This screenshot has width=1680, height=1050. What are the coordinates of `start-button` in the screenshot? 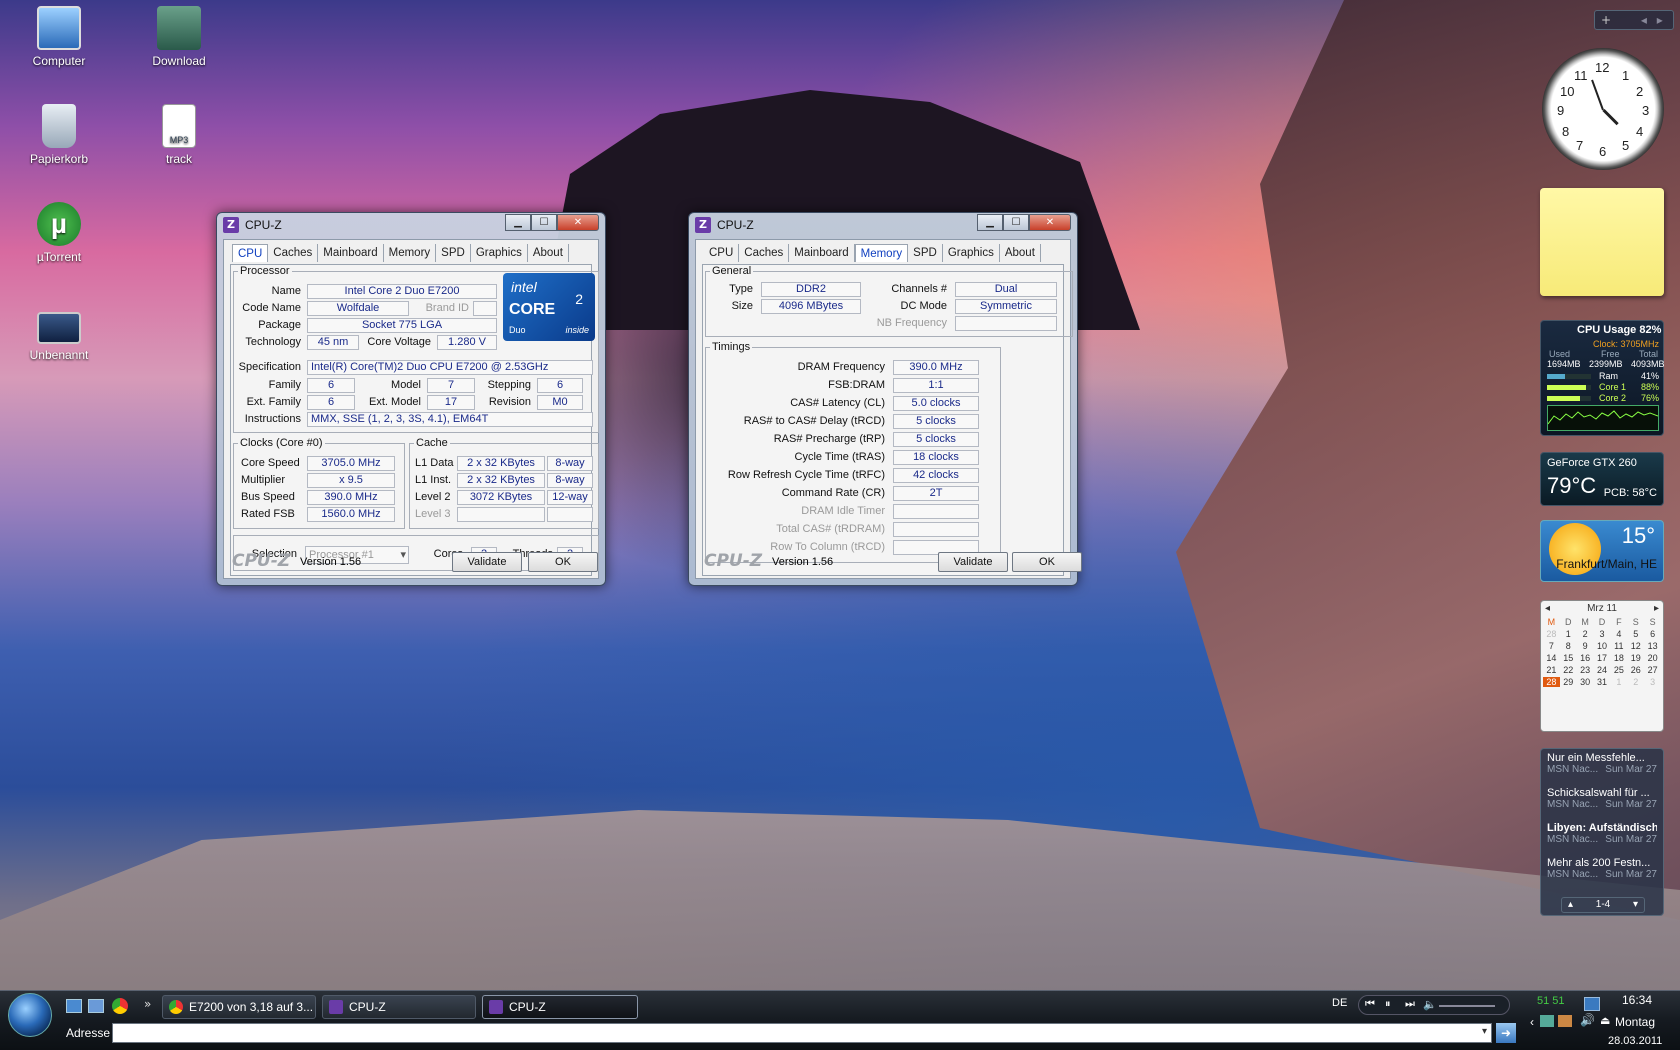 It's located at (30, 1015).